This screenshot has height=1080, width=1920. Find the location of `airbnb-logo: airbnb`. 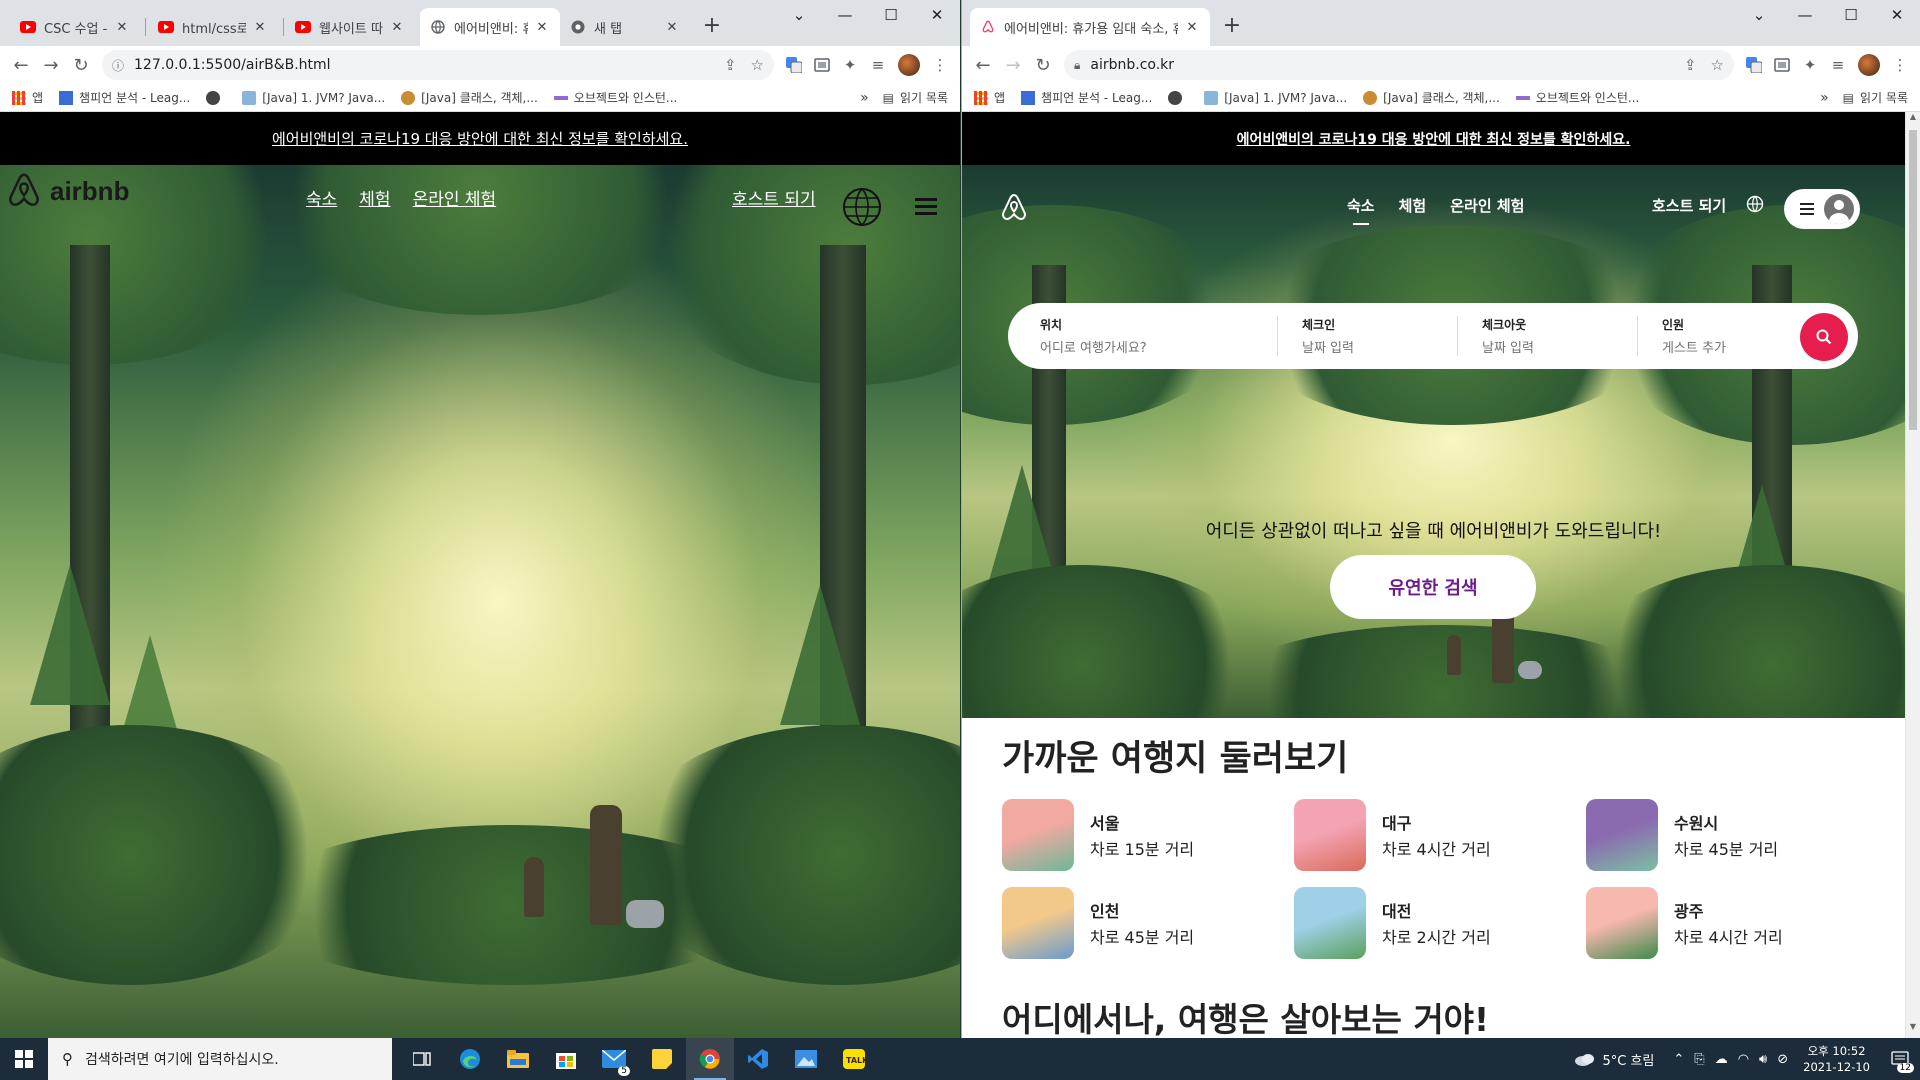

airbnb-logo: airbnb is located at coordinates (66, 191).